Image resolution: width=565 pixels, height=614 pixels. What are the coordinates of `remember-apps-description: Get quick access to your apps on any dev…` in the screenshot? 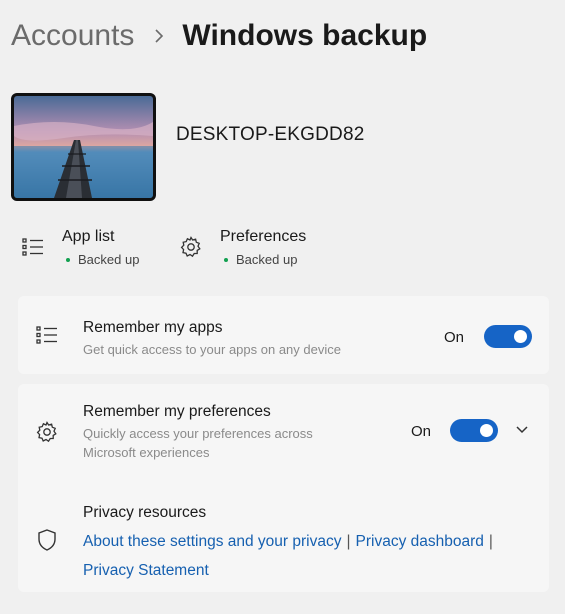 It's located at (212, 349).